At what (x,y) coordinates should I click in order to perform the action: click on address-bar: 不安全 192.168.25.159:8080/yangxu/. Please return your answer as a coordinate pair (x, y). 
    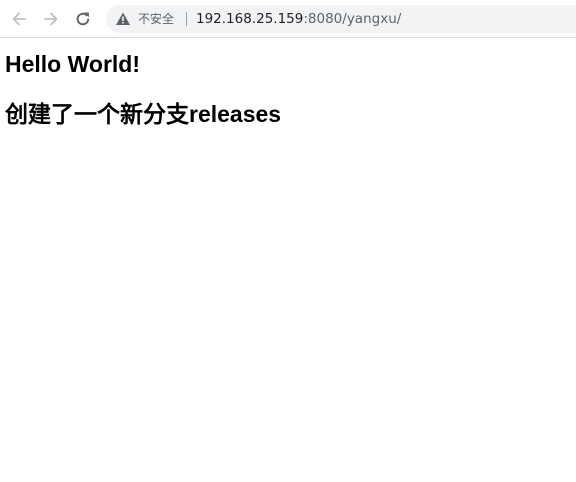
    Looking at the image, I should click on (341, 19).